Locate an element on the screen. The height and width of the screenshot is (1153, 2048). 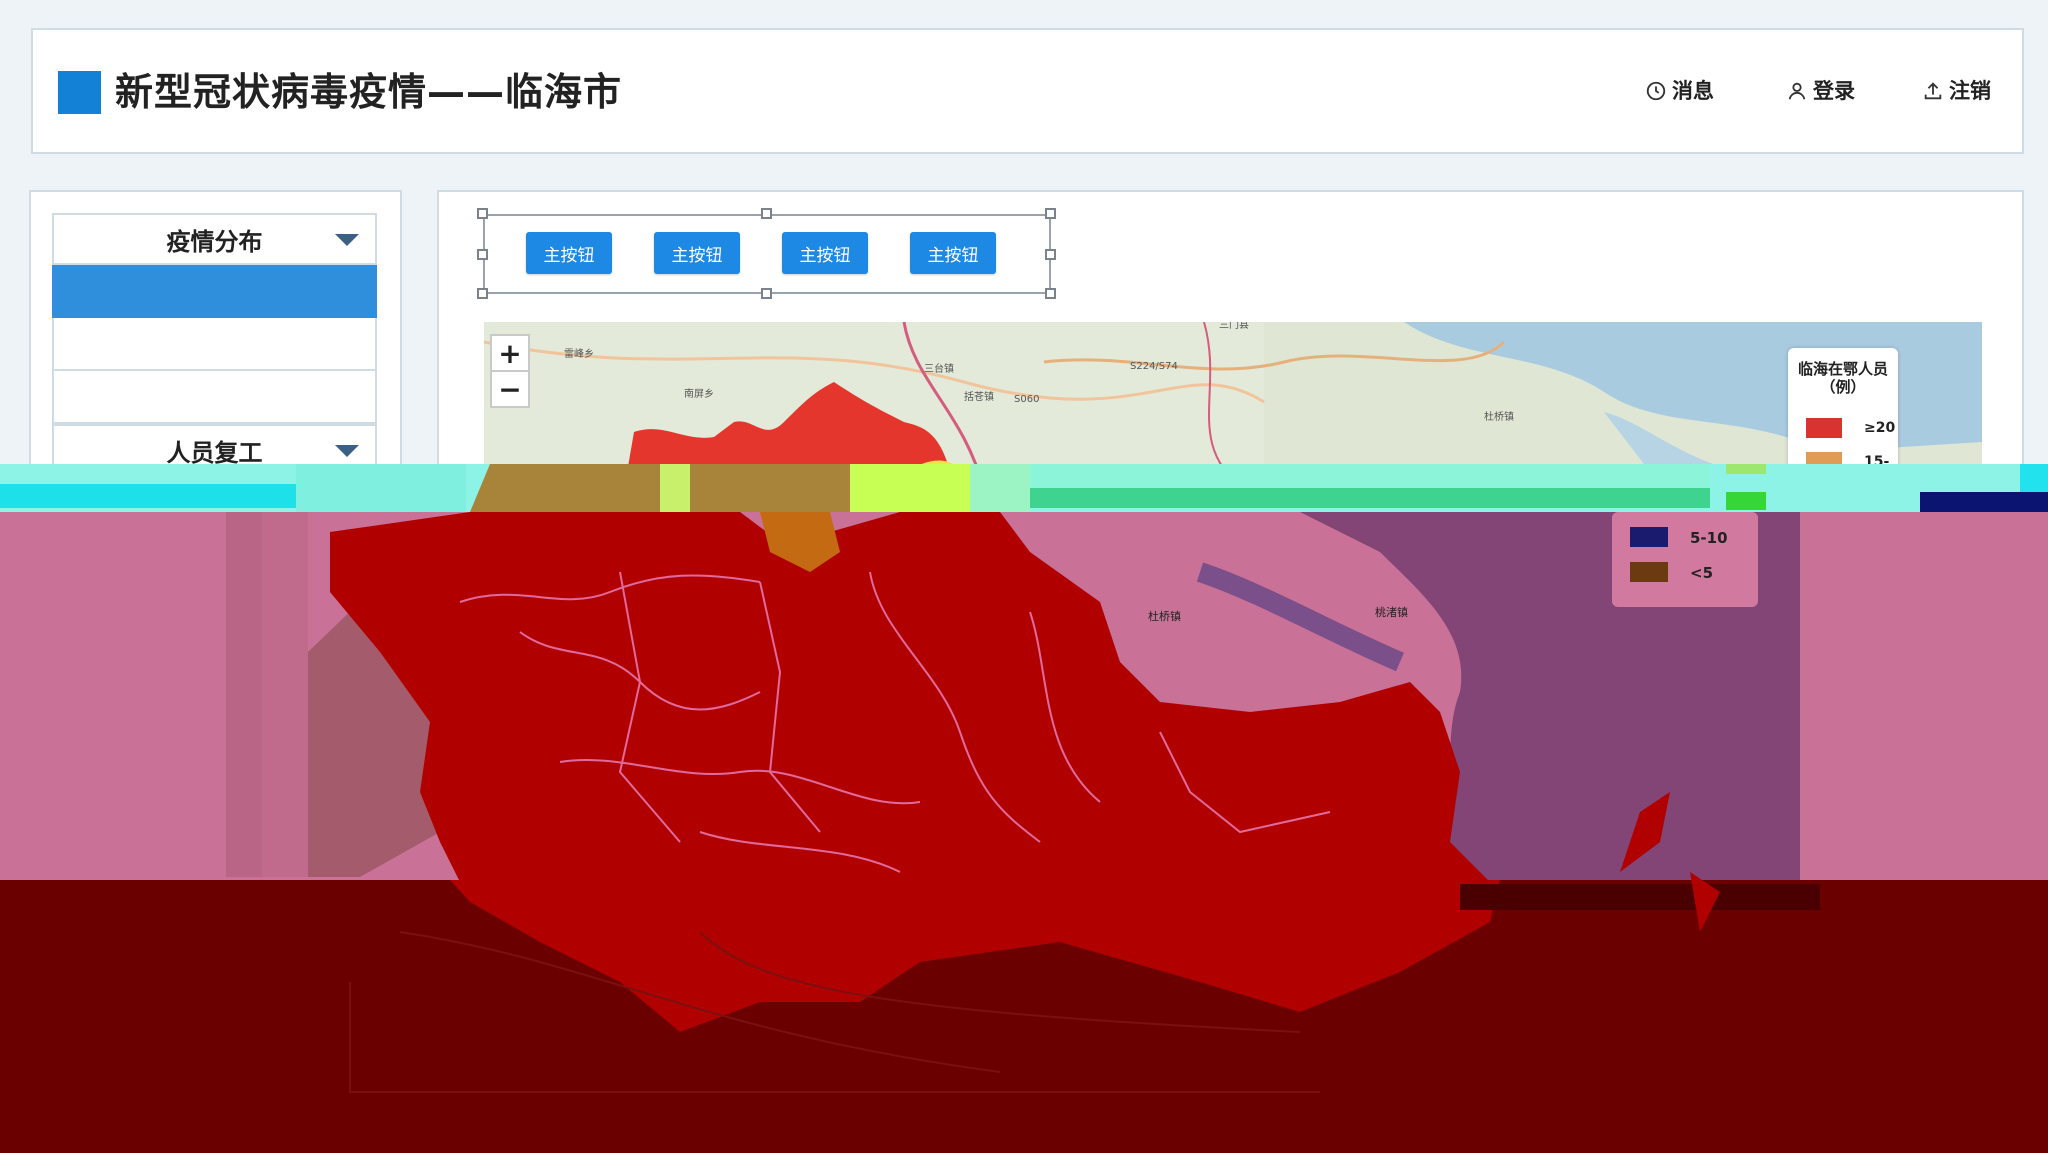
messages-link: 消息 is located at coordinates (1679, 91).